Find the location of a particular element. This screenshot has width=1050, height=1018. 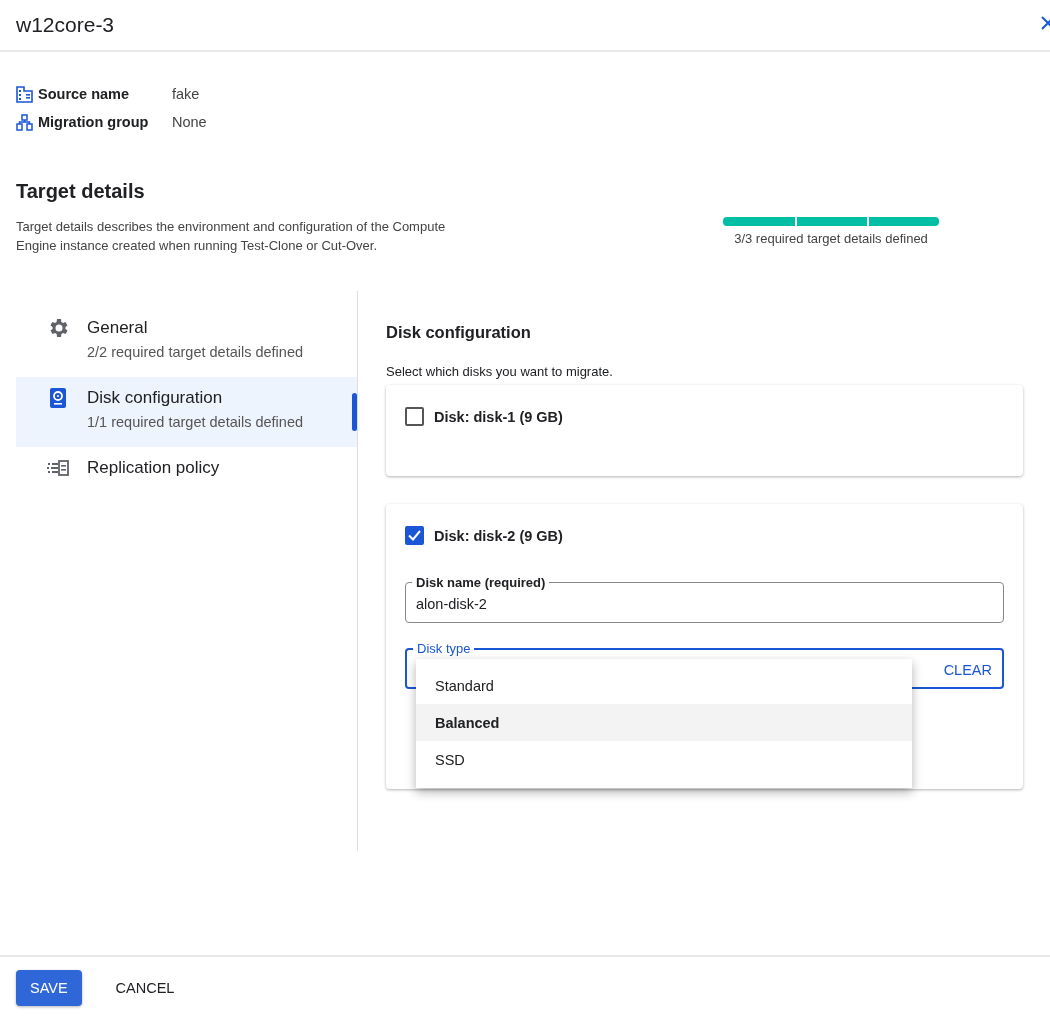

section-description: Target details describes the environment and configuration of the Compute Engine instance created when running Test-Clone or Cut-Over. is located at coordinates (231, 236).